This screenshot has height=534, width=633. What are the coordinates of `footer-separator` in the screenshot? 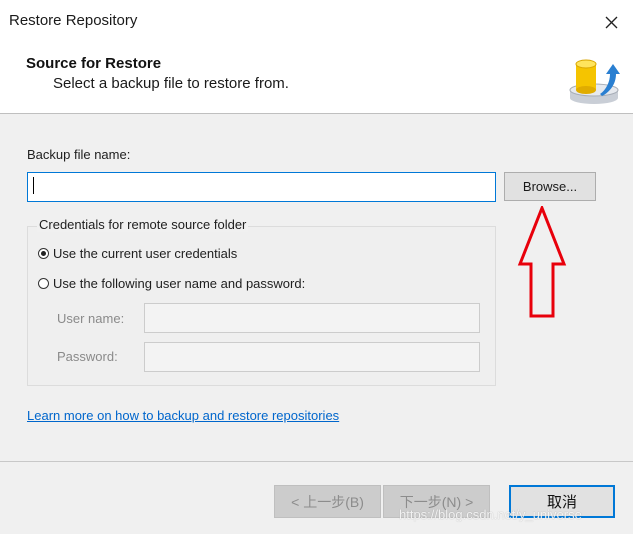 It's located at (316, 461).